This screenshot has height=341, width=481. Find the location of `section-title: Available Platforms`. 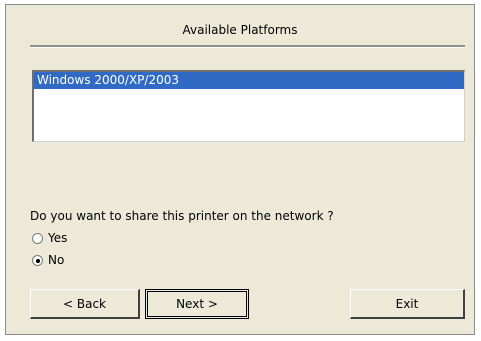

section-title: Available Platforms is located at coordinates (240, 30).